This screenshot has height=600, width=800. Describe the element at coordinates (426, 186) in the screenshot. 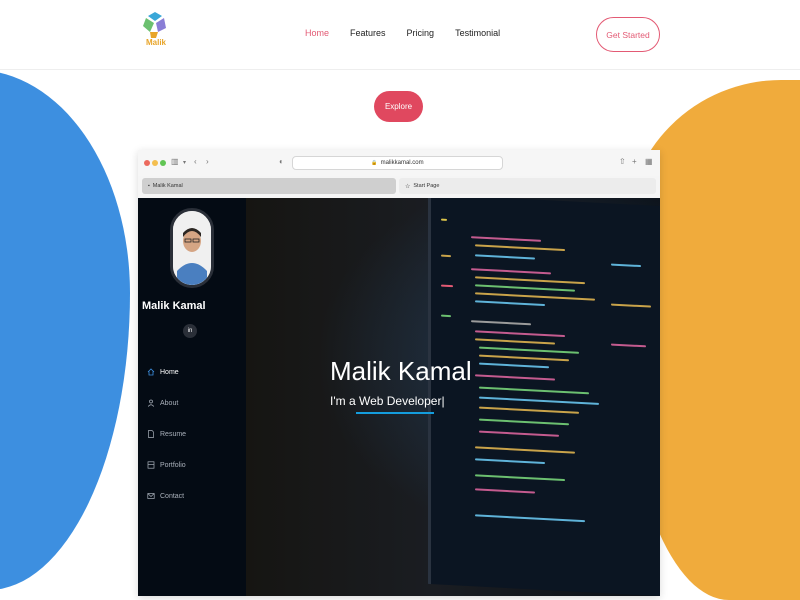

I see `tab-label: Start Page` at that location.